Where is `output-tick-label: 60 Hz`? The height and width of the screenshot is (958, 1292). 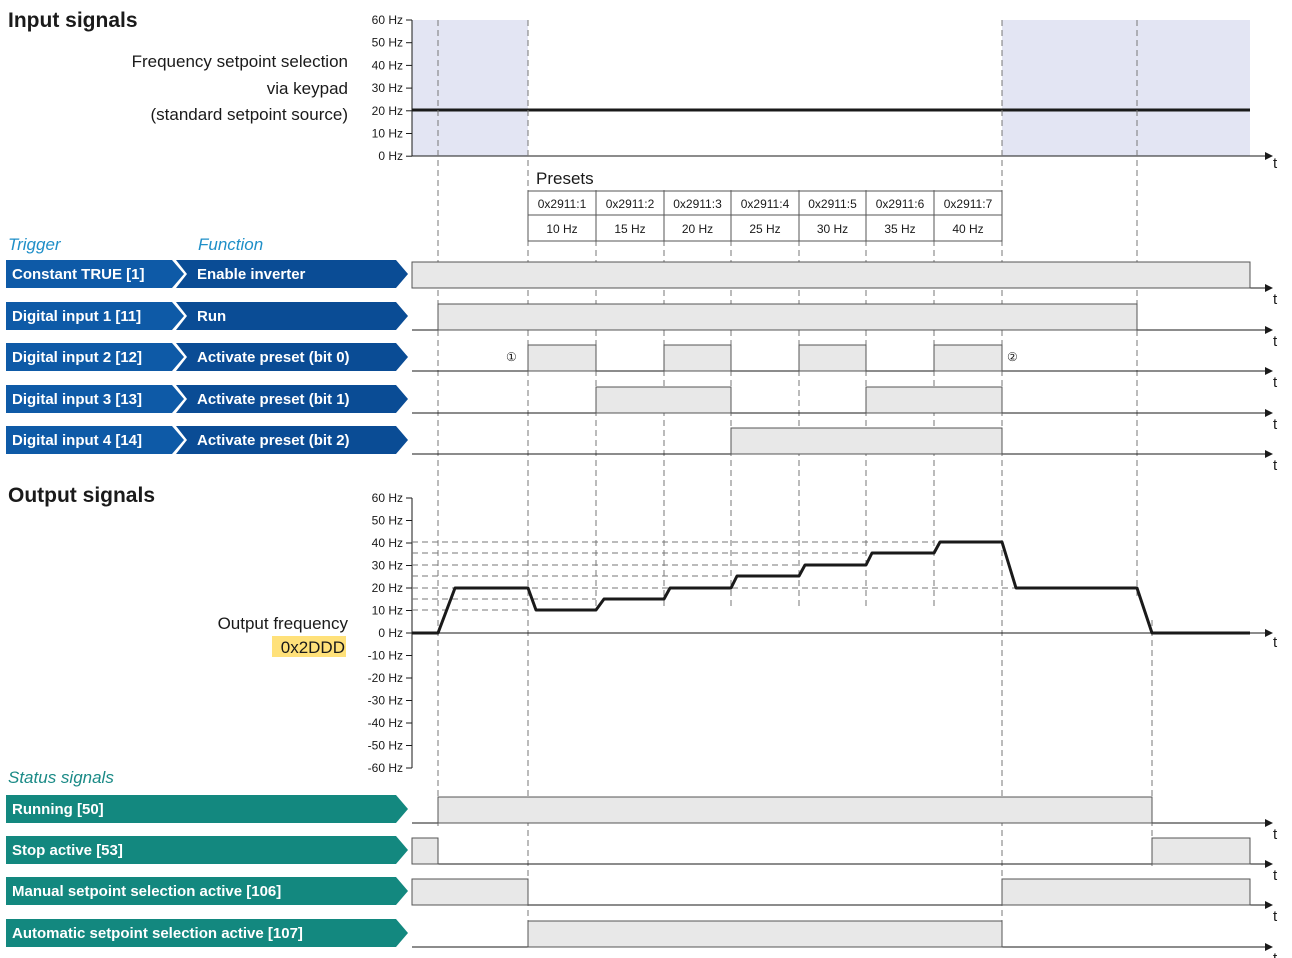 output-tick-label: 60 Hz is located at coordinates (387, 498).